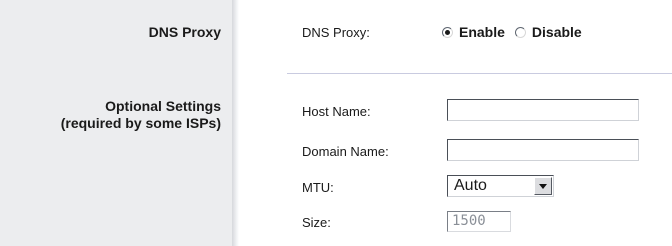  What do you see at coordinates (479, 221) in the screenshot?
I see `size-input: 1500` at bounding box center [479, 221].